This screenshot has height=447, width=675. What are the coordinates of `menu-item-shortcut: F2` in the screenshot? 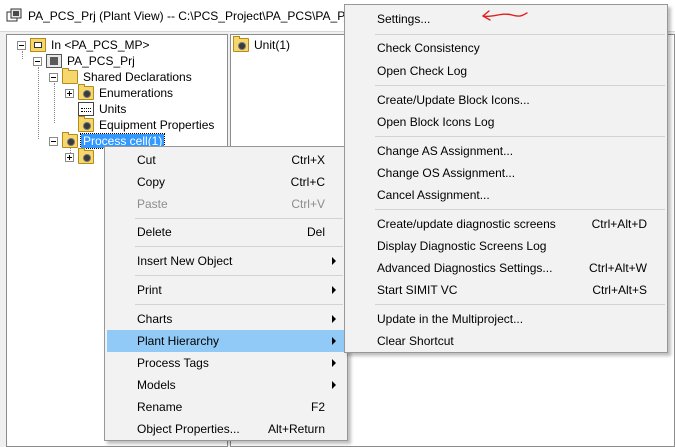 It's located at (317, 407).